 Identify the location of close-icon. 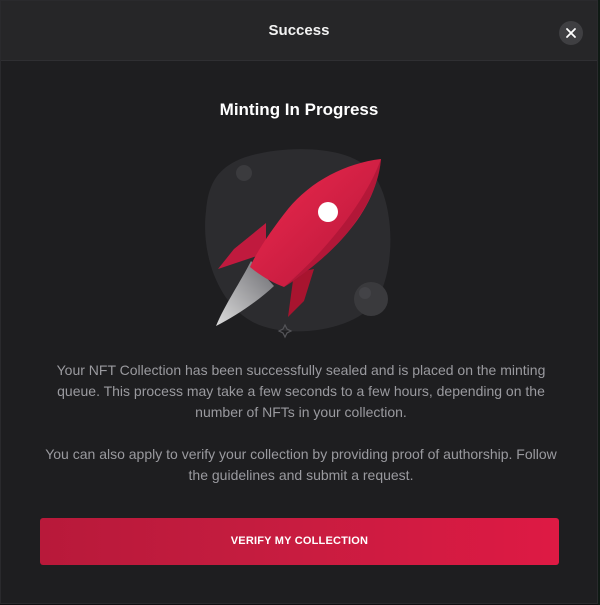
(571, 33).